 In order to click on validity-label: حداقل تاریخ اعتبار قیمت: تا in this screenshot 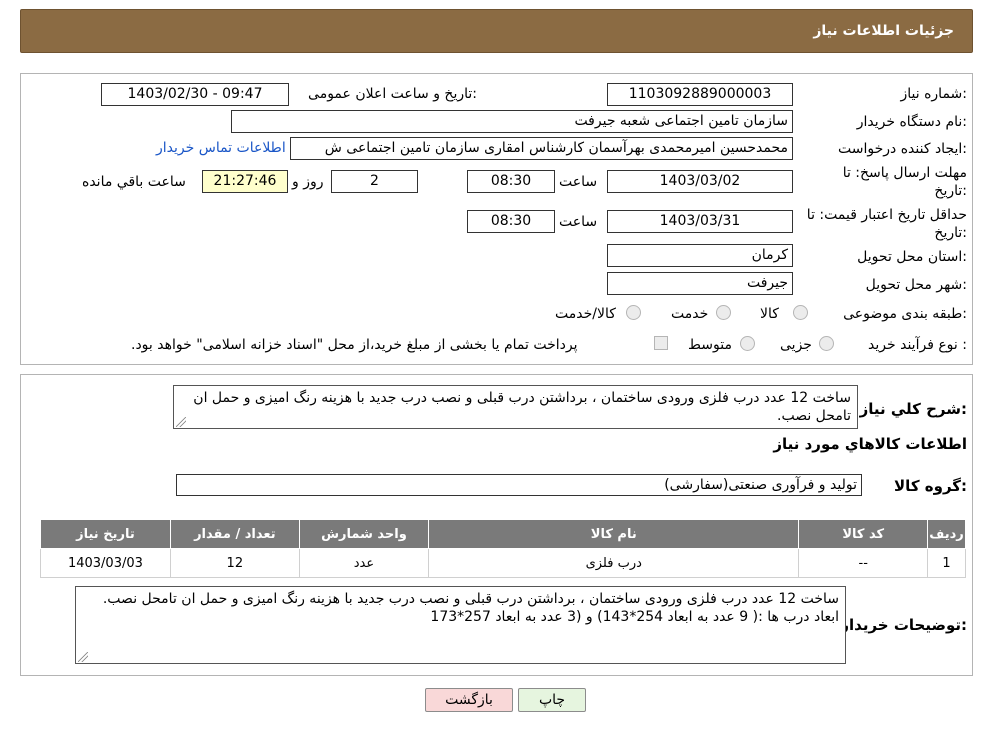, I will do `click(886, 215)`.